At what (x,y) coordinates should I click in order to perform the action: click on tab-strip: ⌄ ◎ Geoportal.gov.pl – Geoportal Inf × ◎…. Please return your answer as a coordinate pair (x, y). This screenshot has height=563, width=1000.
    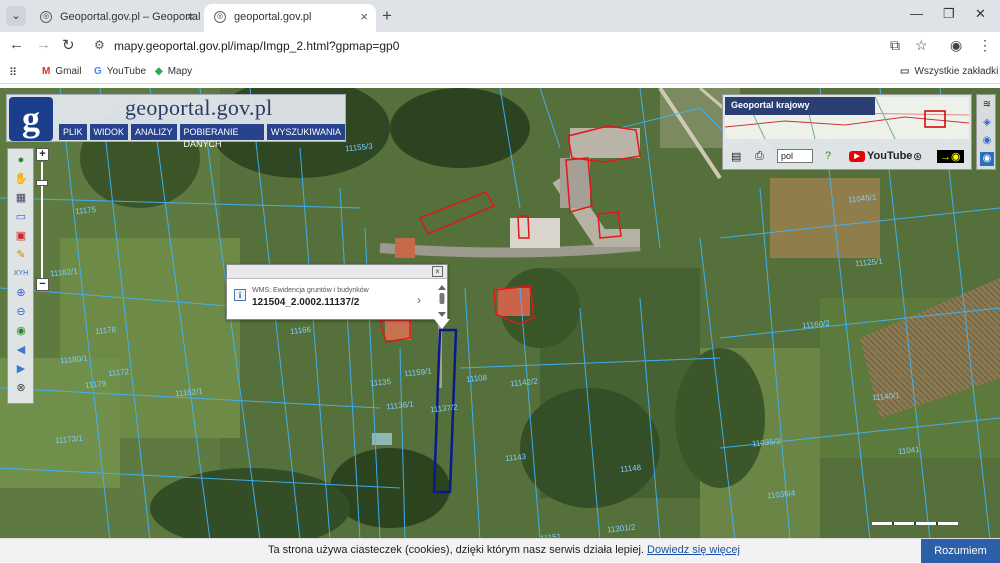
    Looking at the image, I should click on (500, 16).